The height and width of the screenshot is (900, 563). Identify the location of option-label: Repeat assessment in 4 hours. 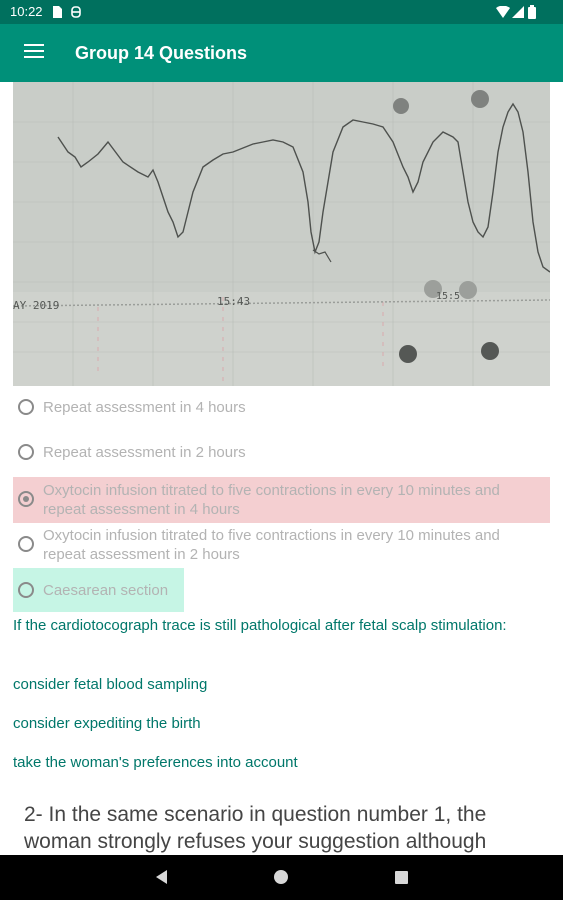
(144, 407).